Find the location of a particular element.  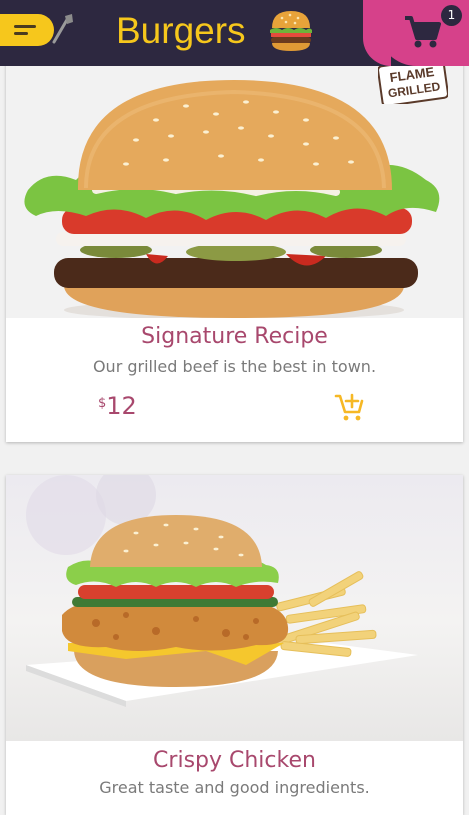

product-description: Our grilled beef is the best in town. is located at coordinates (234, 366).